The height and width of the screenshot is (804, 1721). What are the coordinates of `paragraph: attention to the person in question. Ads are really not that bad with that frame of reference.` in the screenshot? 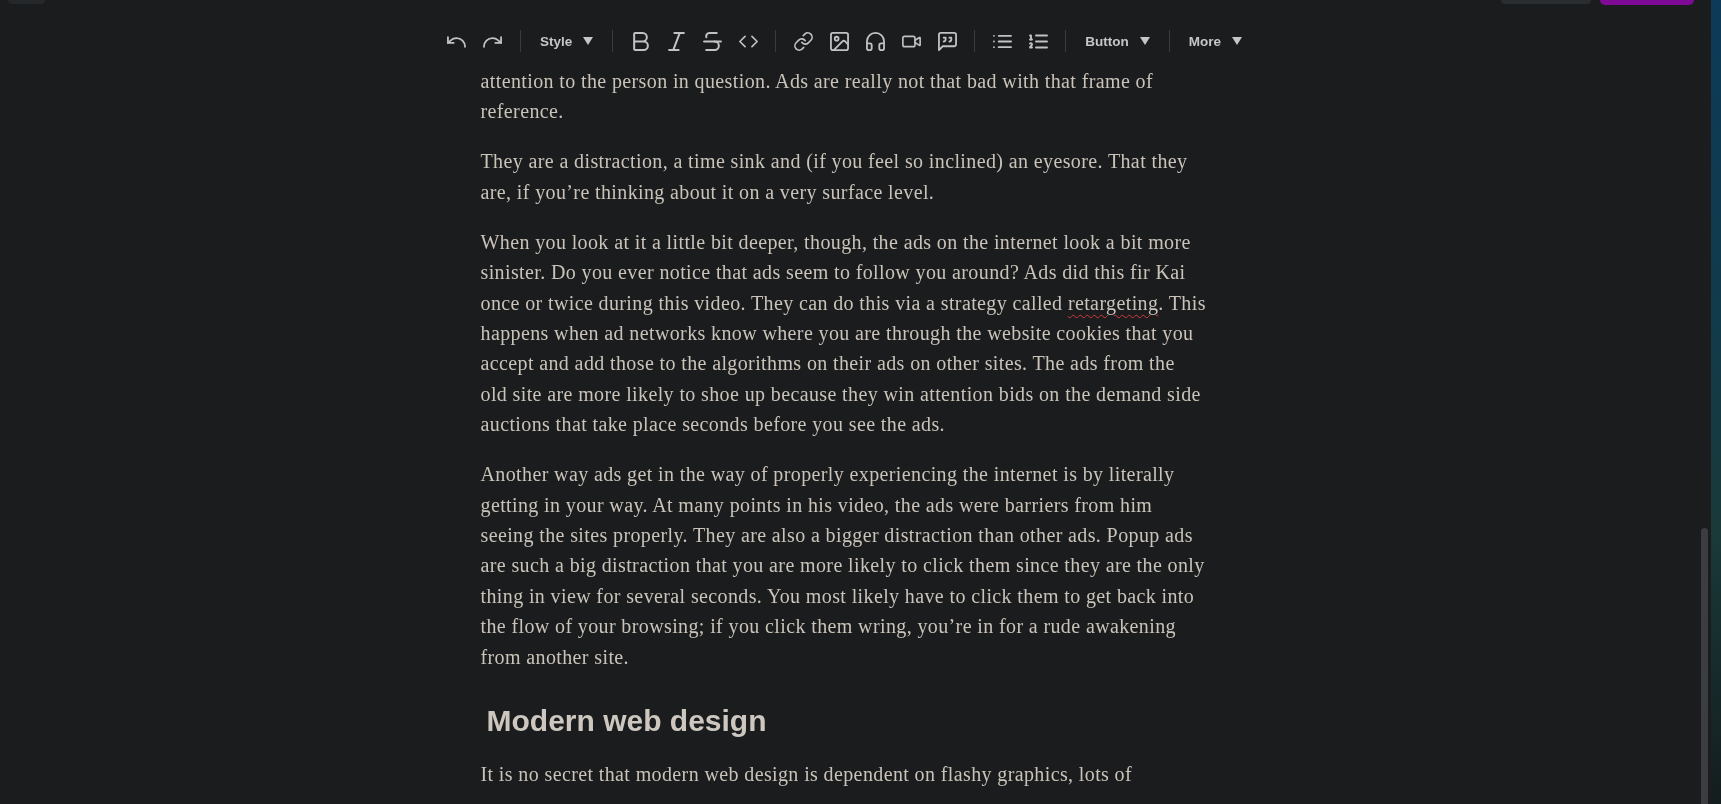 It's located at (817, 97).